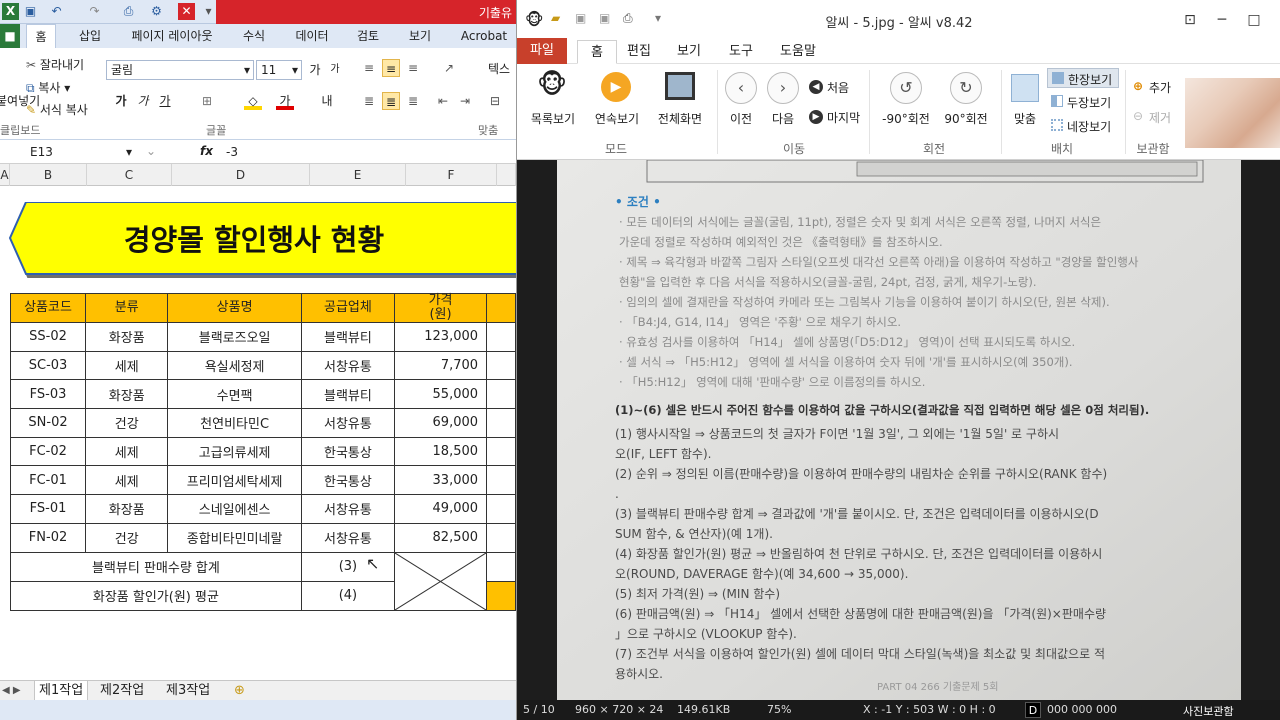  I want to click on tab-review: 검토, so click(368, 36).